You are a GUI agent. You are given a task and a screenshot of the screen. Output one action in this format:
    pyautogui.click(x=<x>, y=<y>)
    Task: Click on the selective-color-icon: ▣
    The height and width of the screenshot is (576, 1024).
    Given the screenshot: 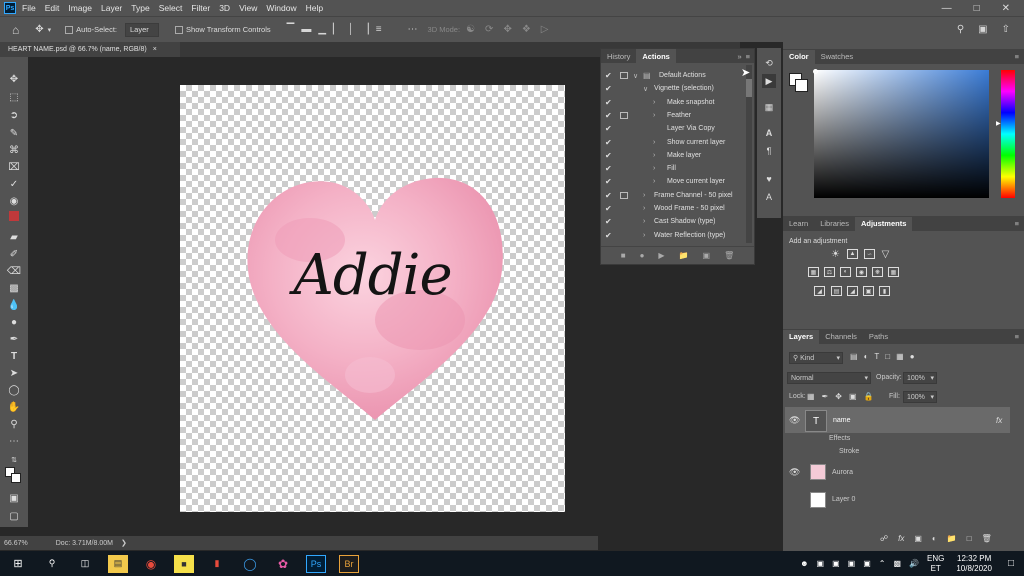 What is the action you would take?
    pyautogui.click(x=868, y=291)
    